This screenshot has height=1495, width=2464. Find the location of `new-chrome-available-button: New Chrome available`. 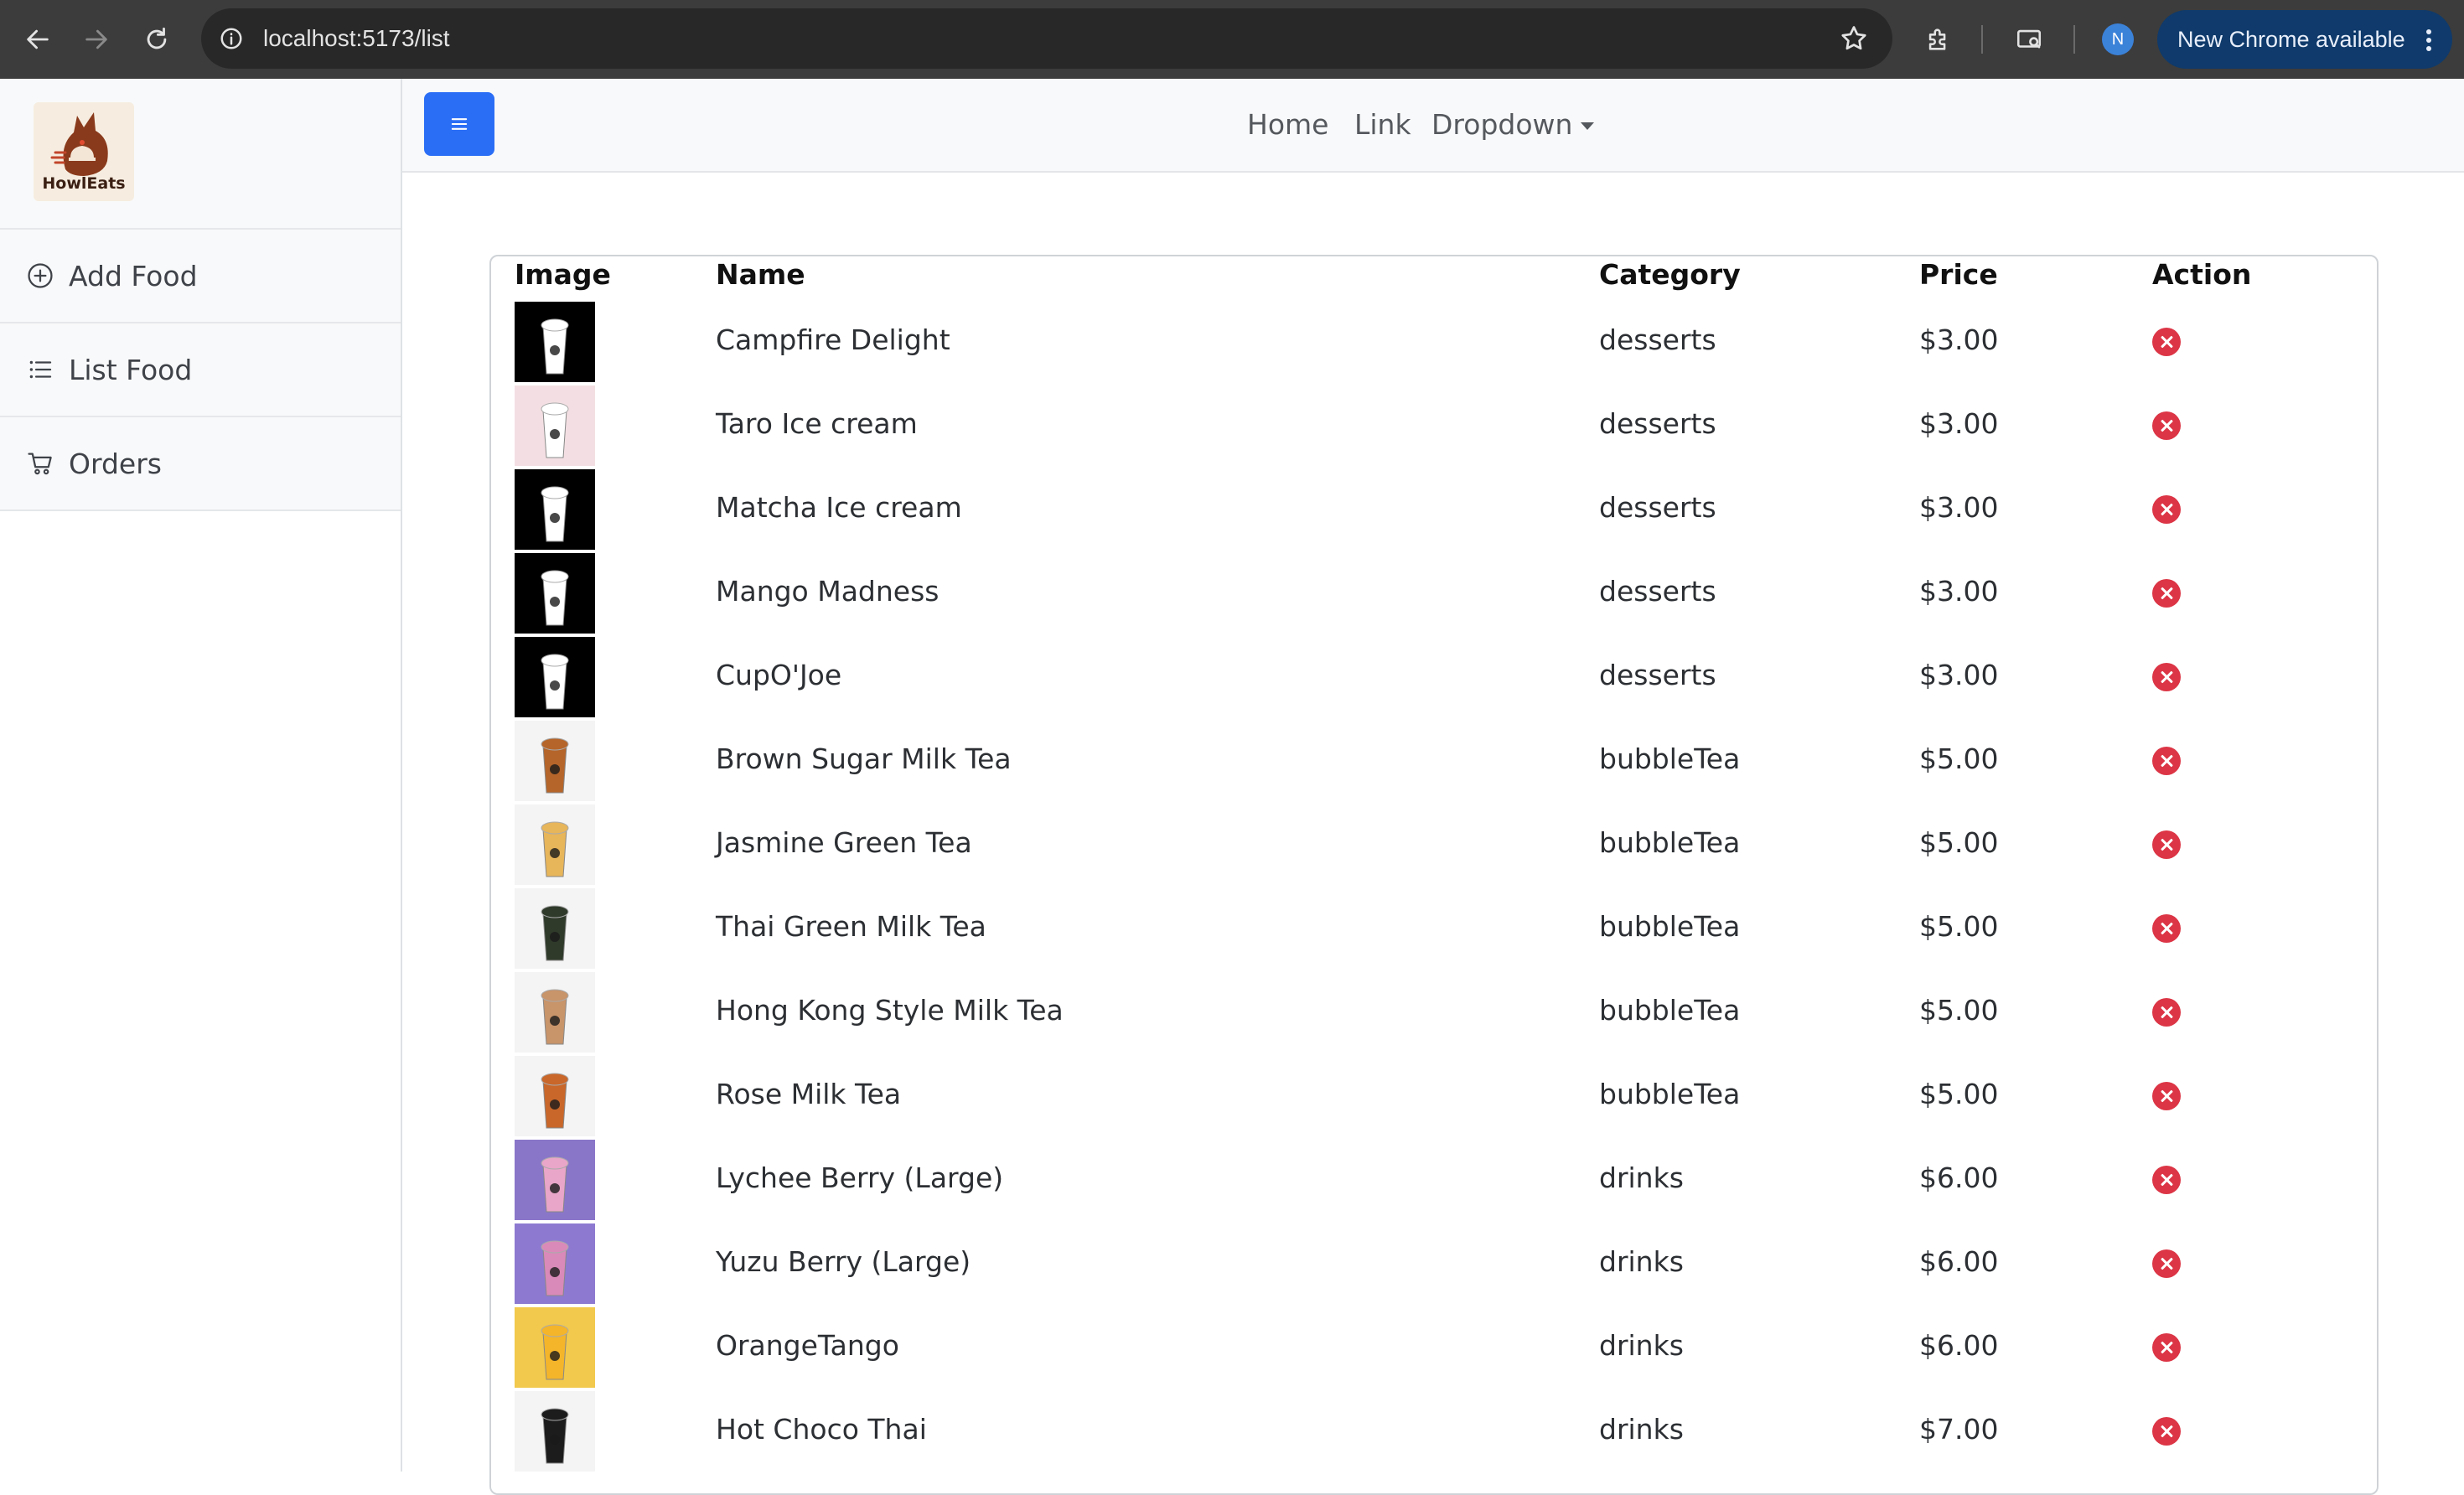

new-chrome-available-button: New Chrome available is located at coordinates (2304, 39).